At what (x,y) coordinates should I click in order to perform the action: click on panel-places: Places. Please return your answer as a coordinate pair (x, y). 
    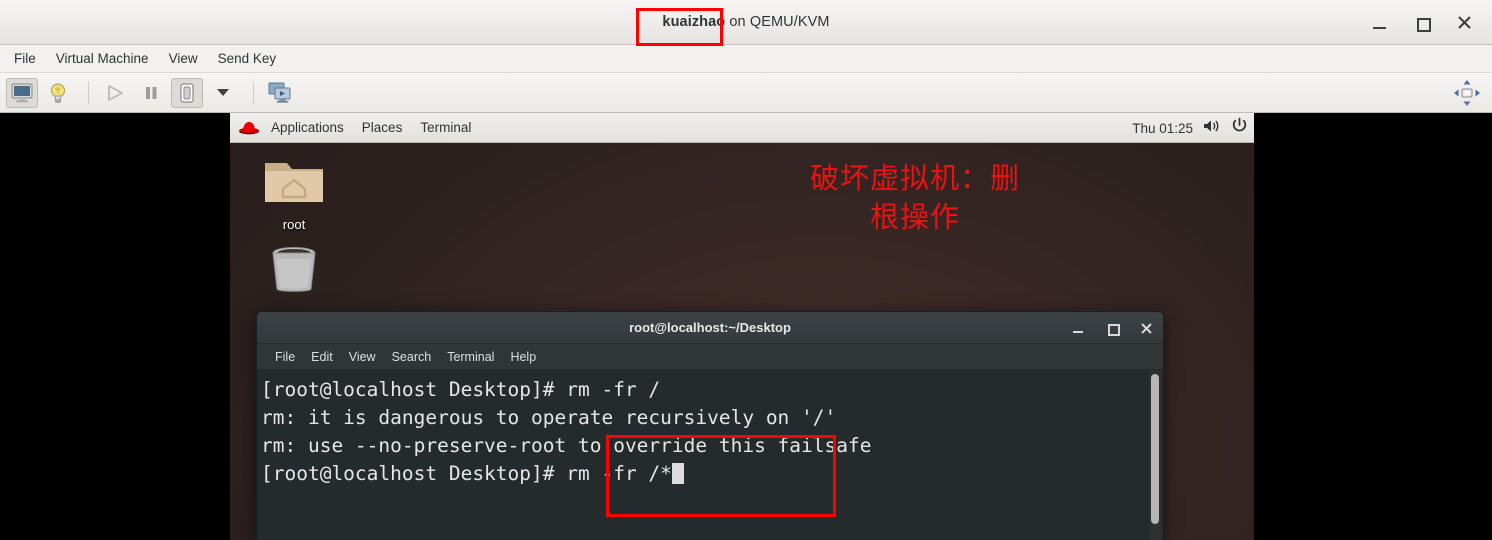
    Looking at the image, I should click on (382, 127).